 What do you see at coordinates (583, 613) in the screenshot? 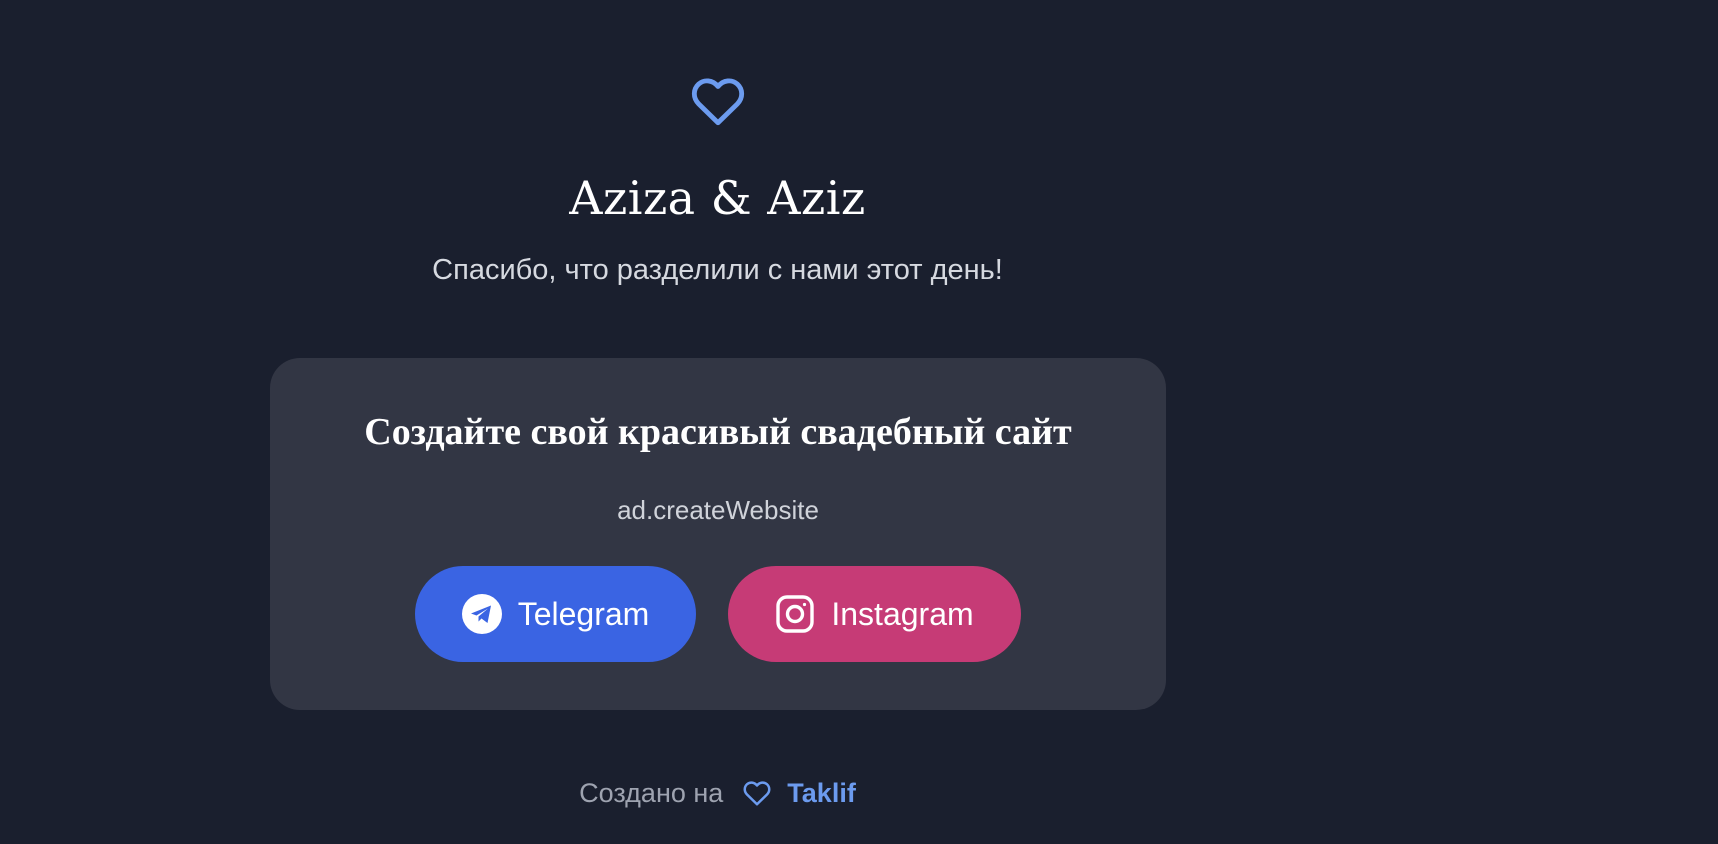
I see `telegram-label: Telegram` at bounding box center [583, 613].